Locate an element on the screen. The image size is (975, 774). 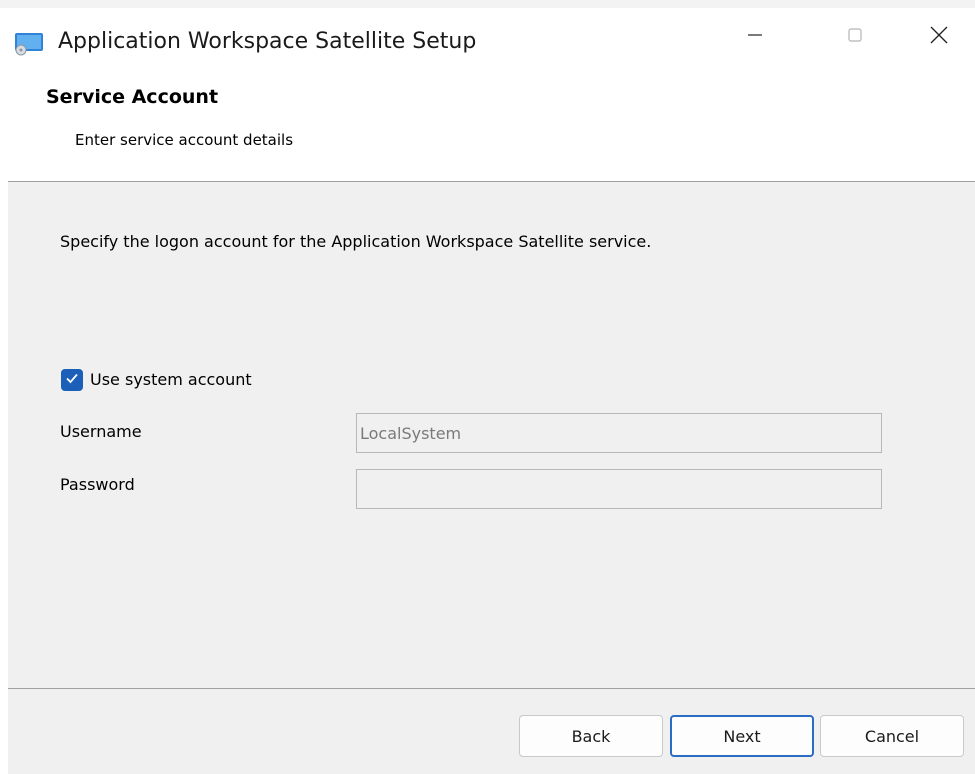
cancel-button: Cancel is located at coordinates (892, 736).